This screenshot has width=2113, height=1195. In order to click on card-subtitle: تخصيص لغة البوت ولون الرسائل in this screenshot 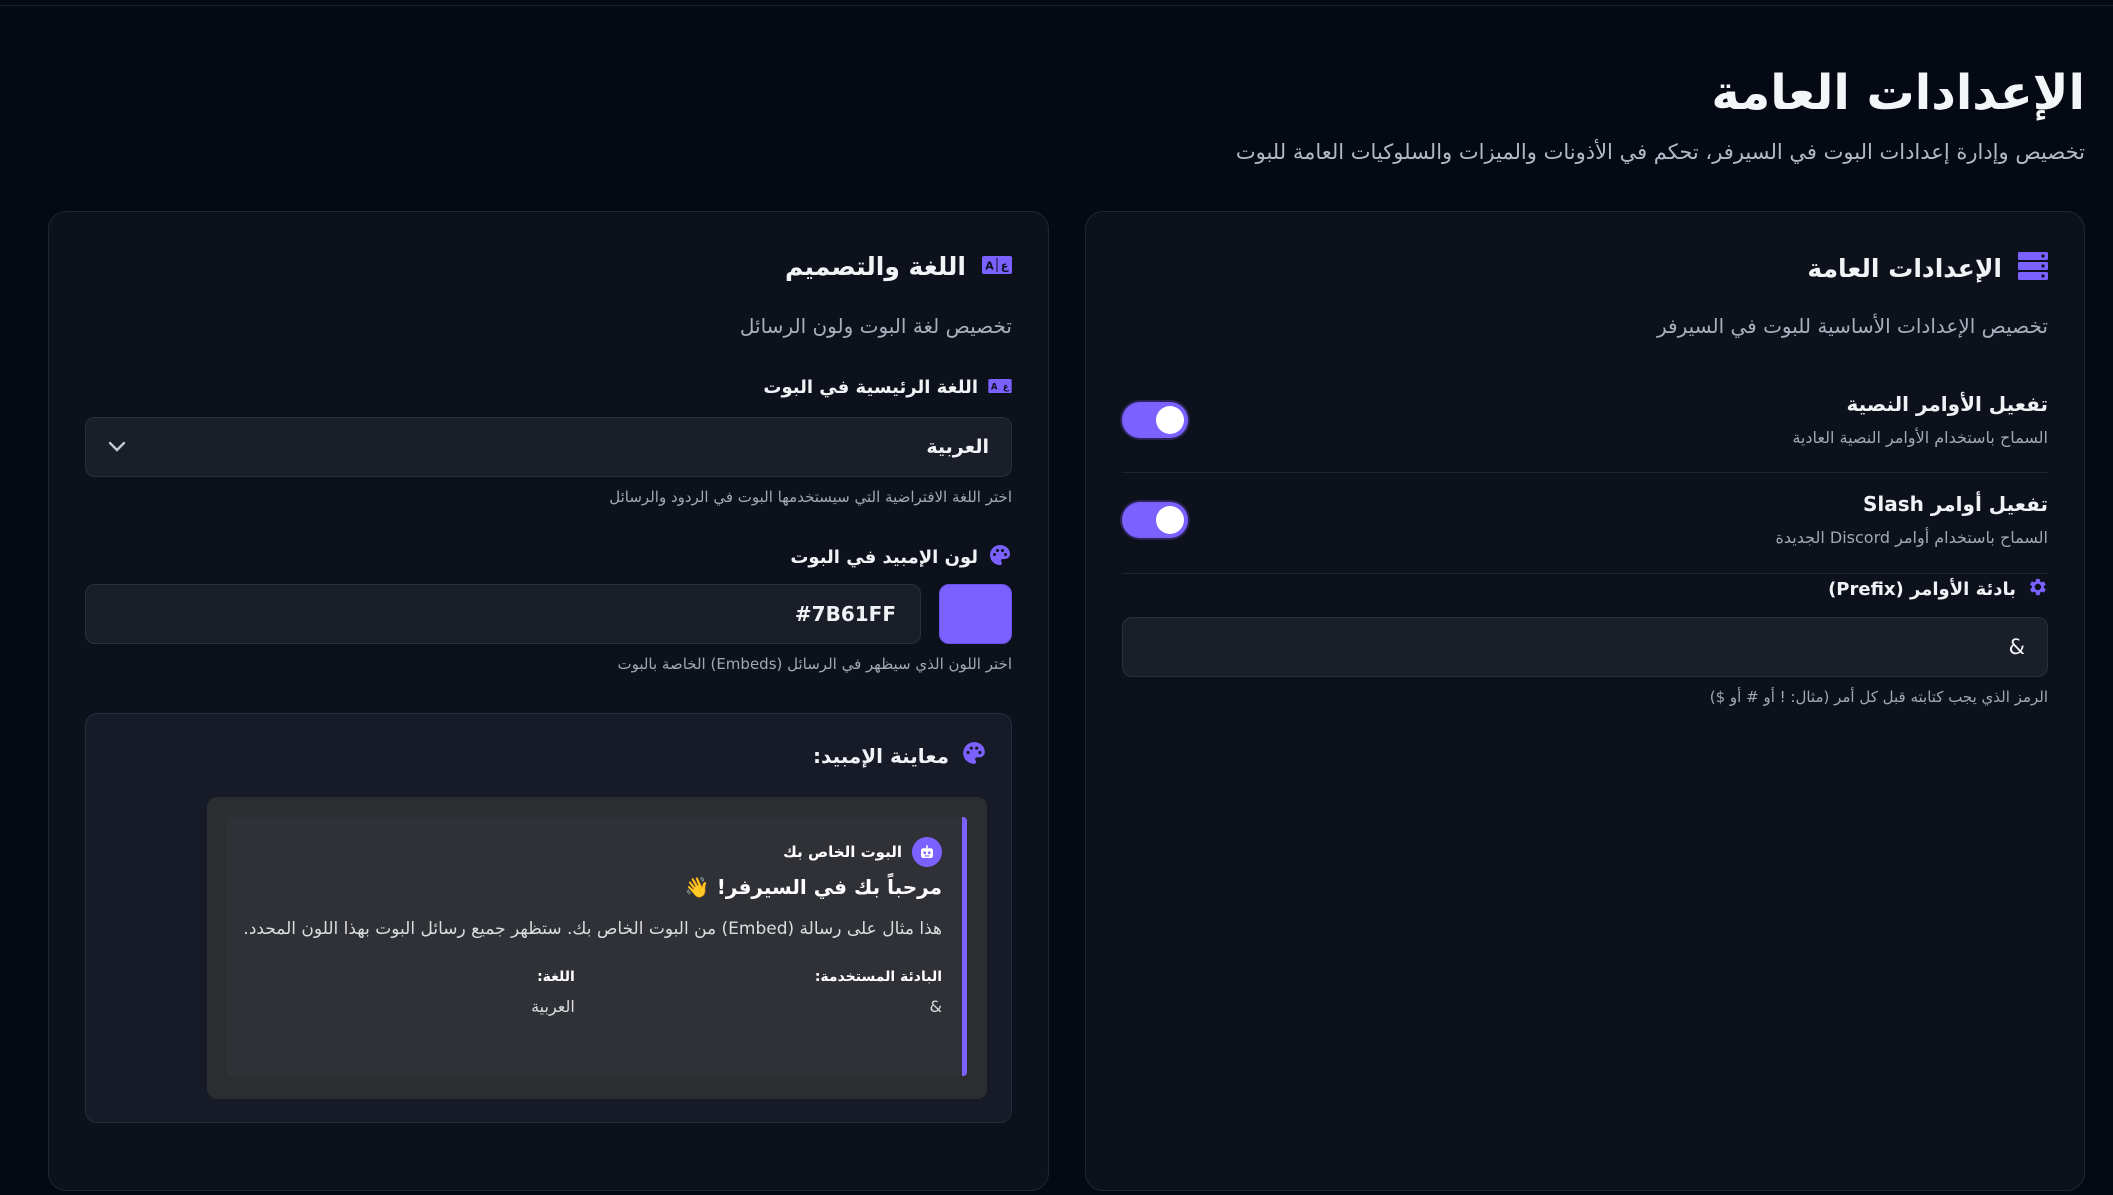, I will do `click(875, 326)`.